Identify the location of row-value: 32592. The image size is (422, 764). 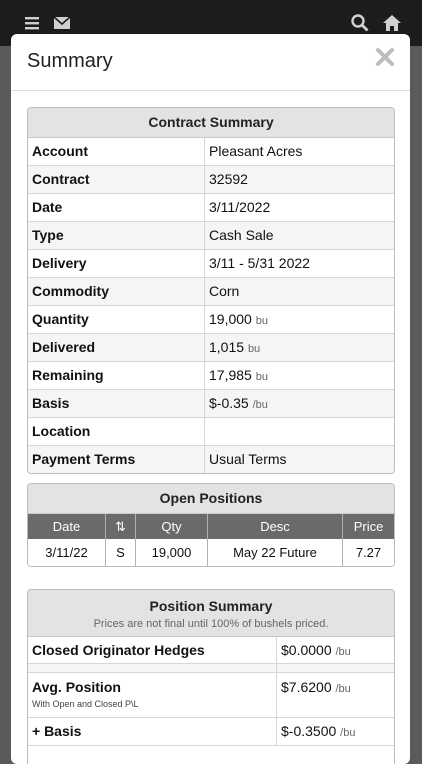
(228, 179).